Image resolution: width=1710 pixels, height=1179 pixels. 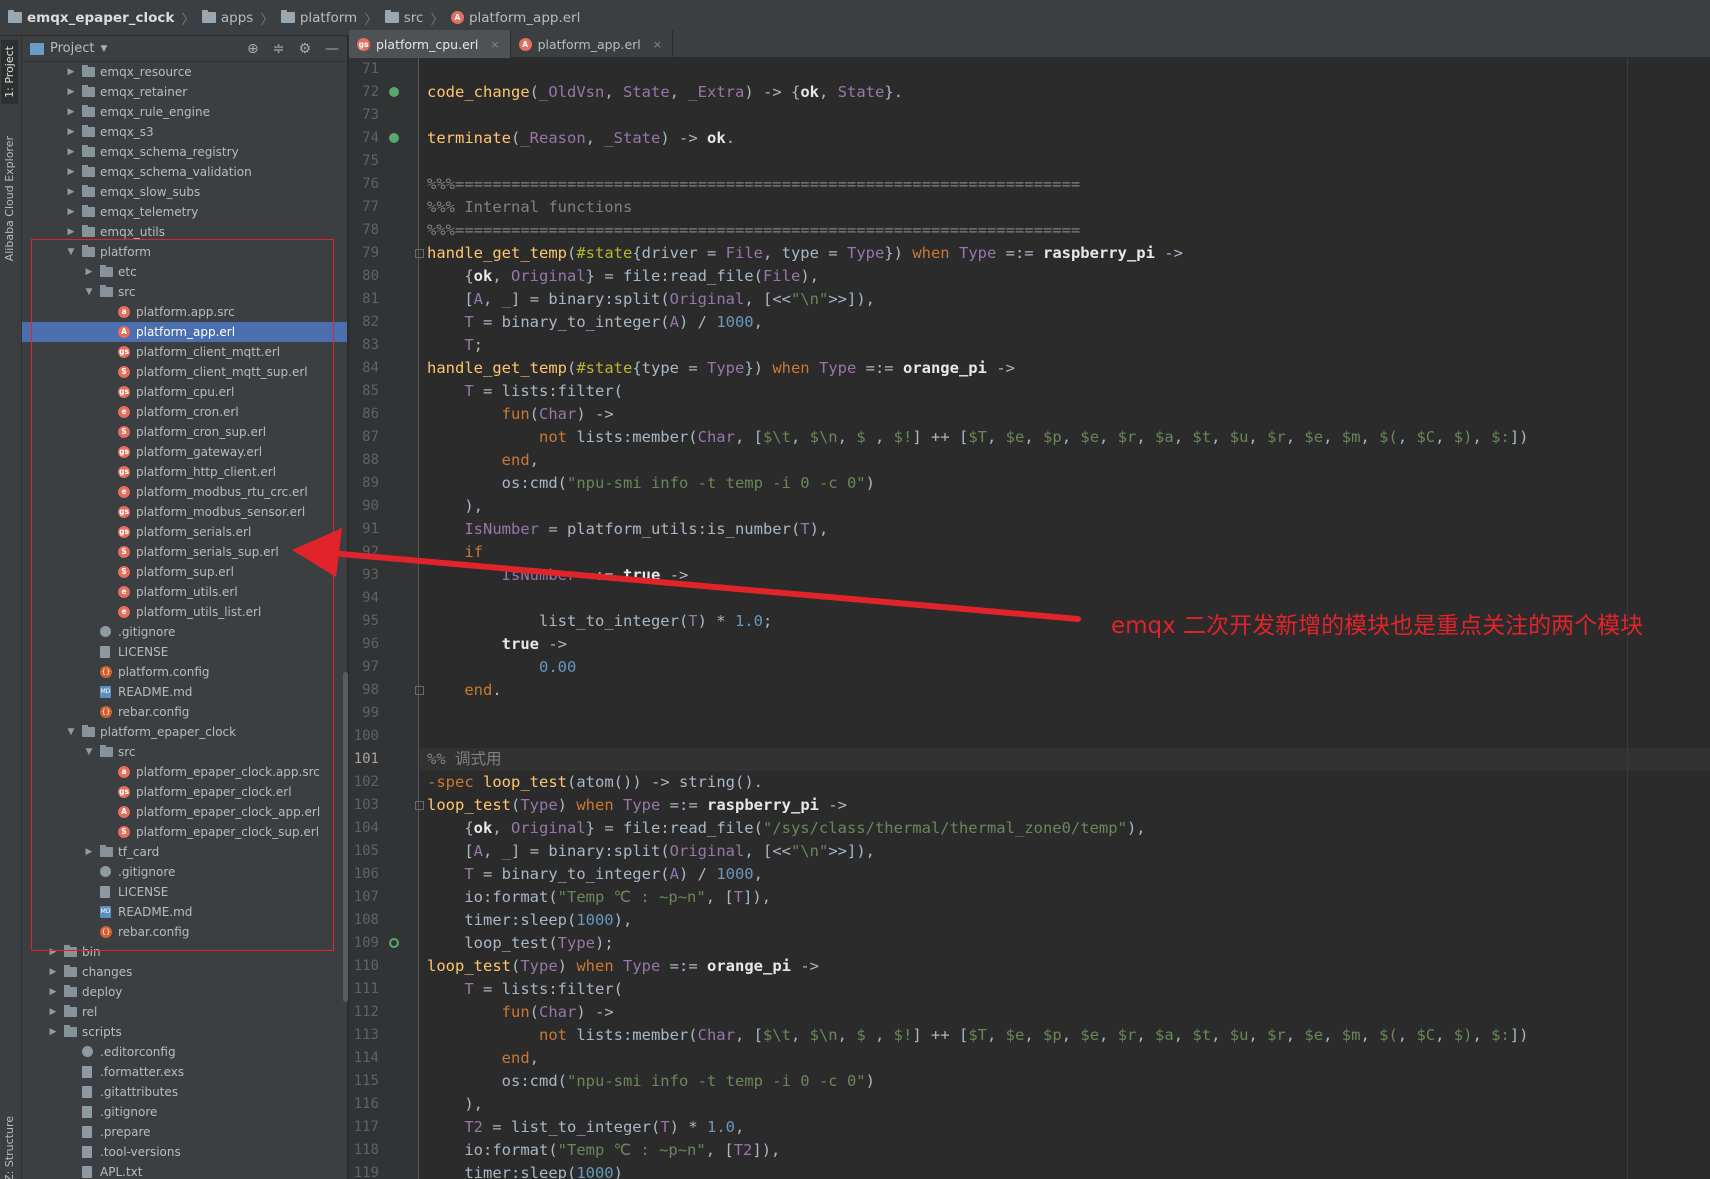 I want to click on tree-file: .gitignore, so click(x=184, y=872).